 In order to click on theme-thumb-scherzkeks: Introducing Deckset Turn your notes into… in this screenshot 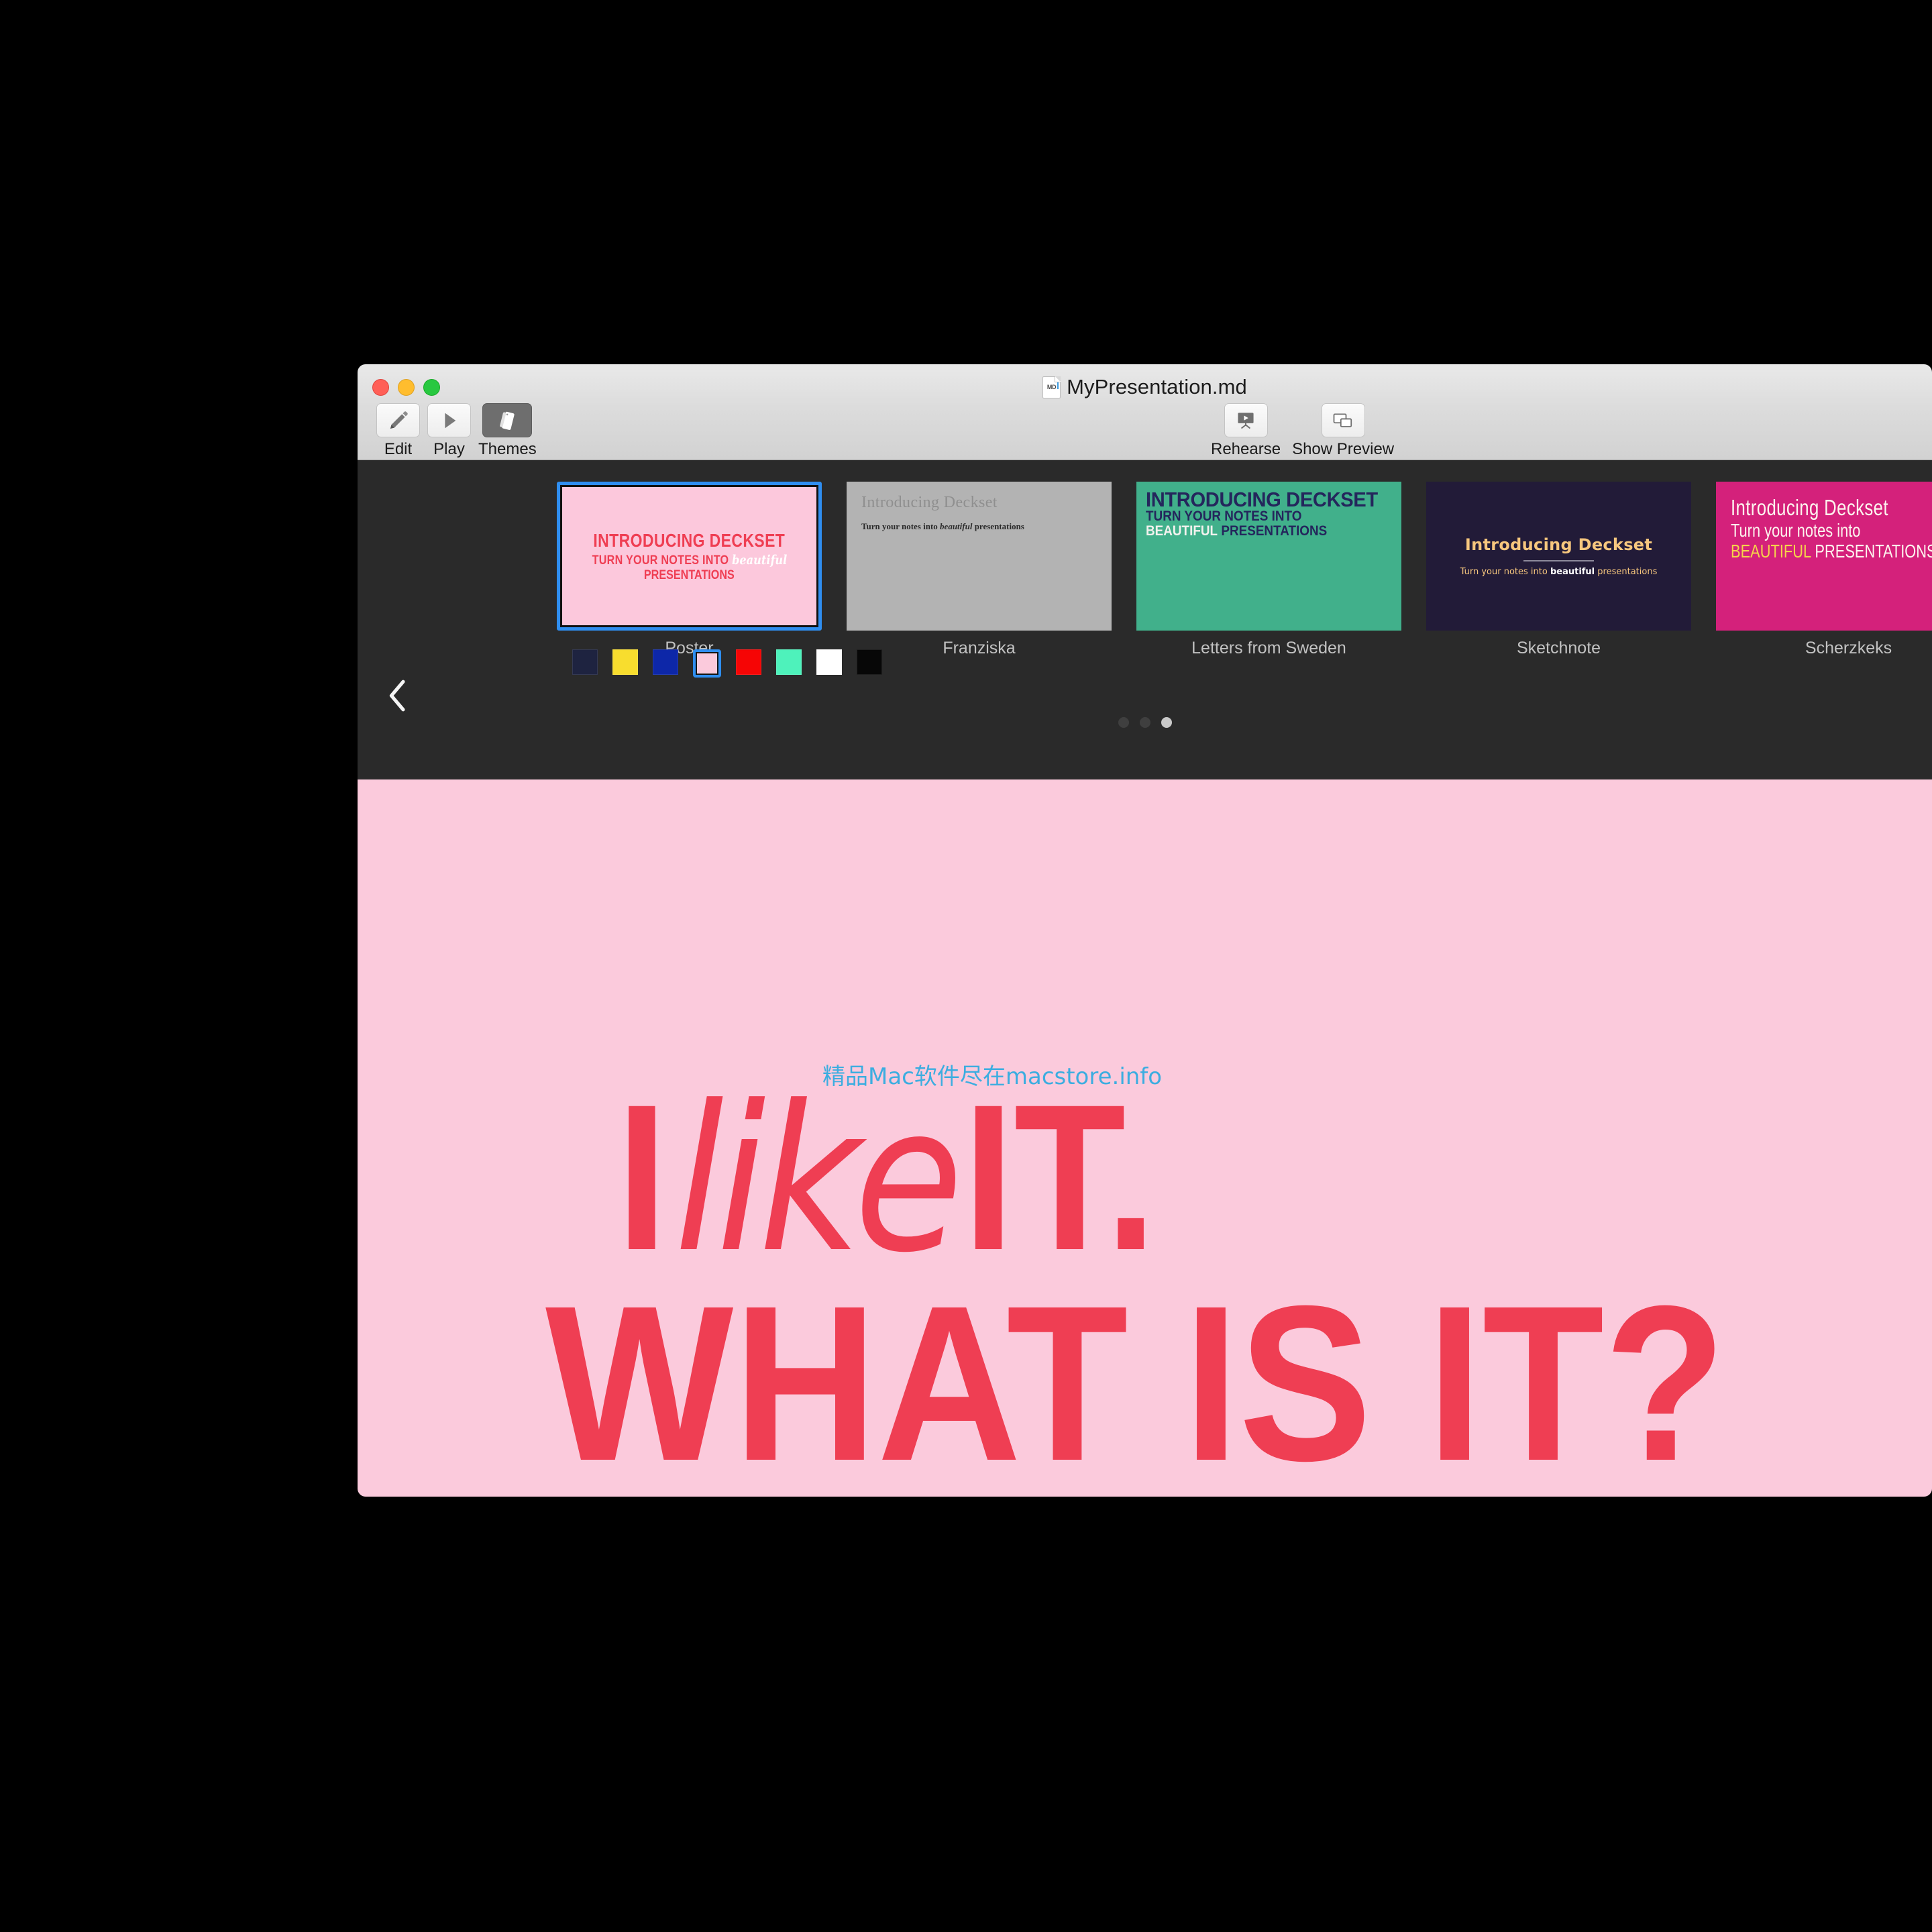, I will do `click(1824, 556)`.